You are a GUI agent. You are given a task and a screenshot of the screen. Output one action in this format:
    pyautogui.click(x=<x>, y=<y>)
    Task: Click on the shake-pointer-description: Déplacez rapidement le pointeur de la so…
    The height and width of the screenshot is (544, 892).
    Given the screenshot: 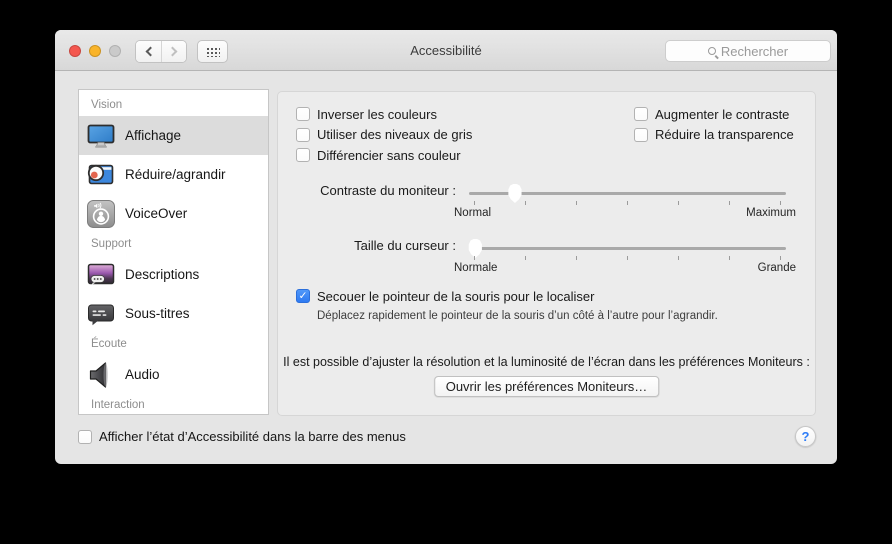 What is the action you would take?
    pyautogui.click(x=517, y=316)
    